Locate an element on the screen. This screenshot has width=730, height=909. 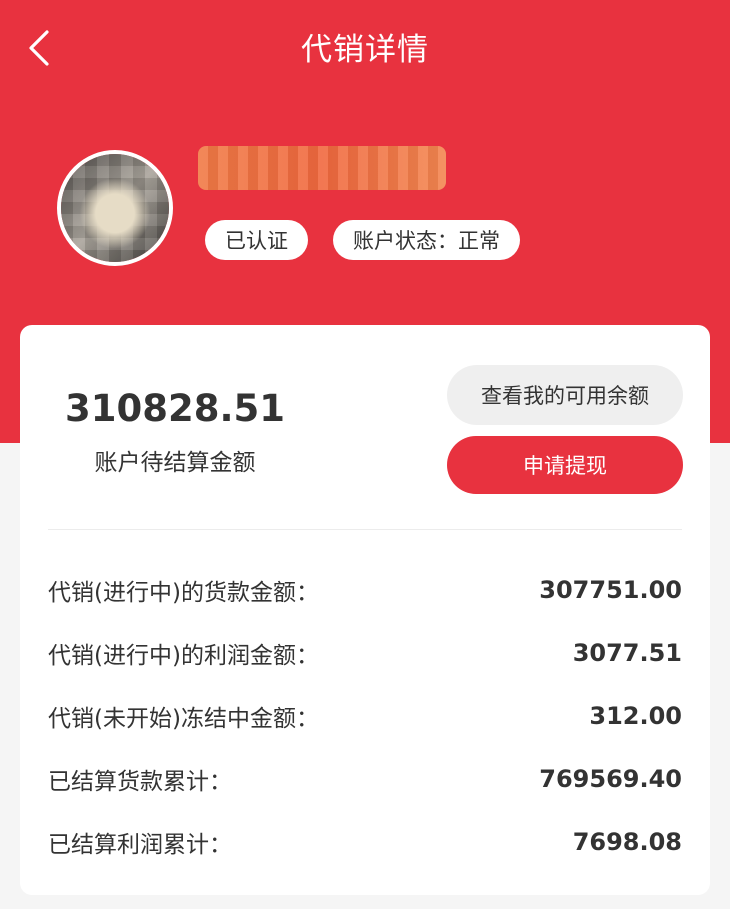
detail-label: 已结算利润累计： is located at coordinates (140, 844).